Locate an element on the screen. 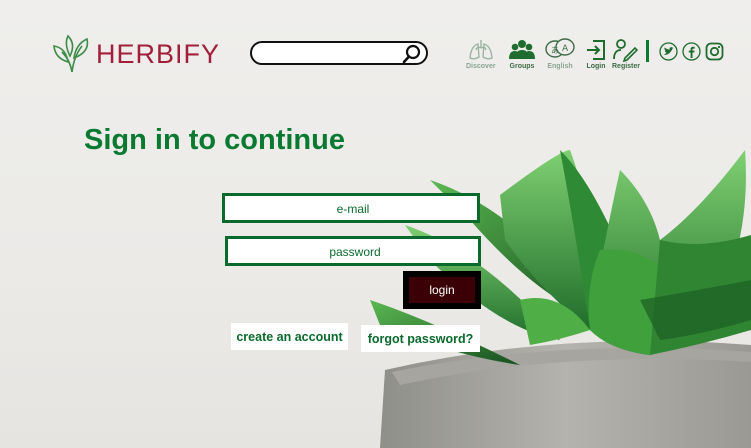 The width and height of the screenshot is (751, 448). nav-language: あ A English is located at coordinates (560, 54).